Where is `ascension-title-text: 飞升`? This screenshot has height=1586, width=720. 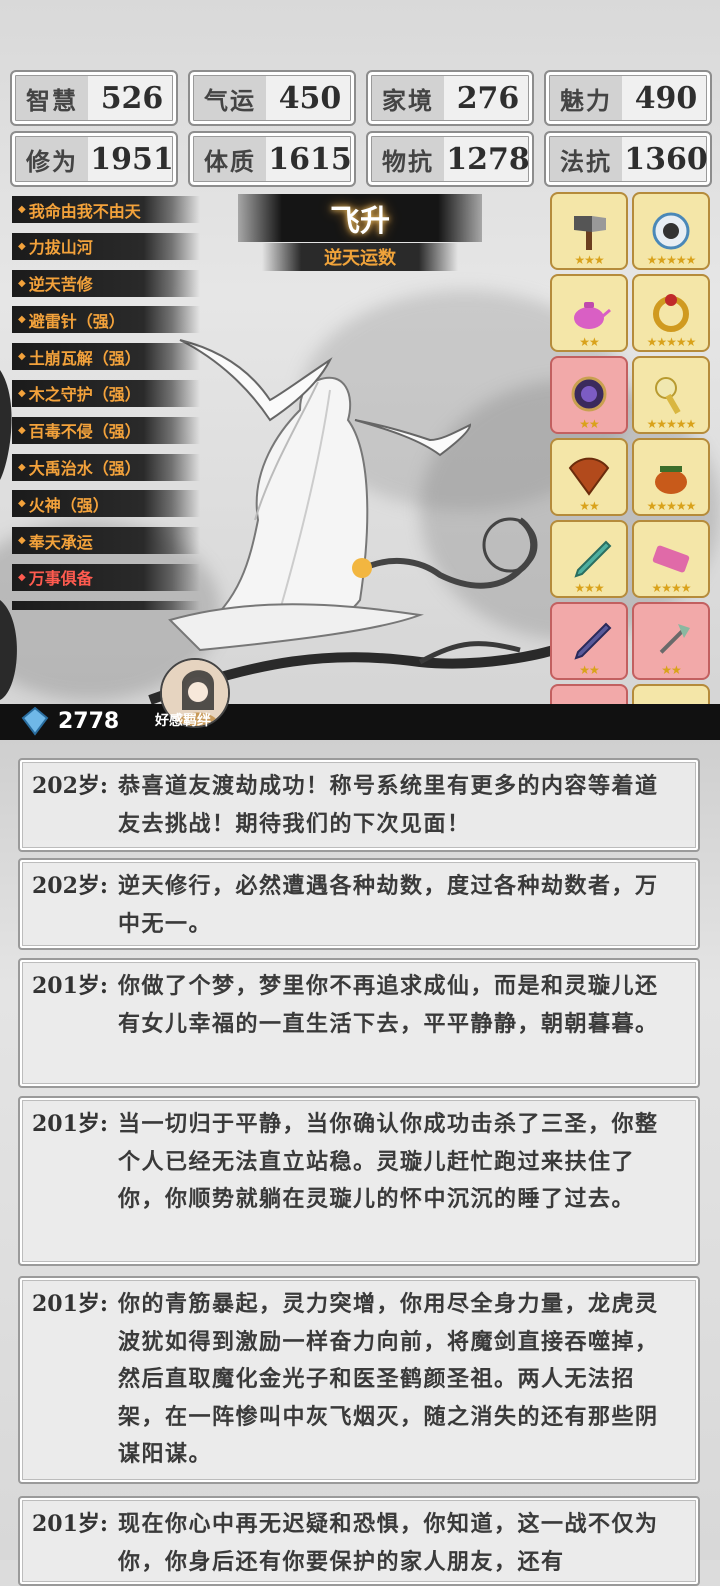
ascension-title-text: 飞升 is located at coordinates (360, 221).